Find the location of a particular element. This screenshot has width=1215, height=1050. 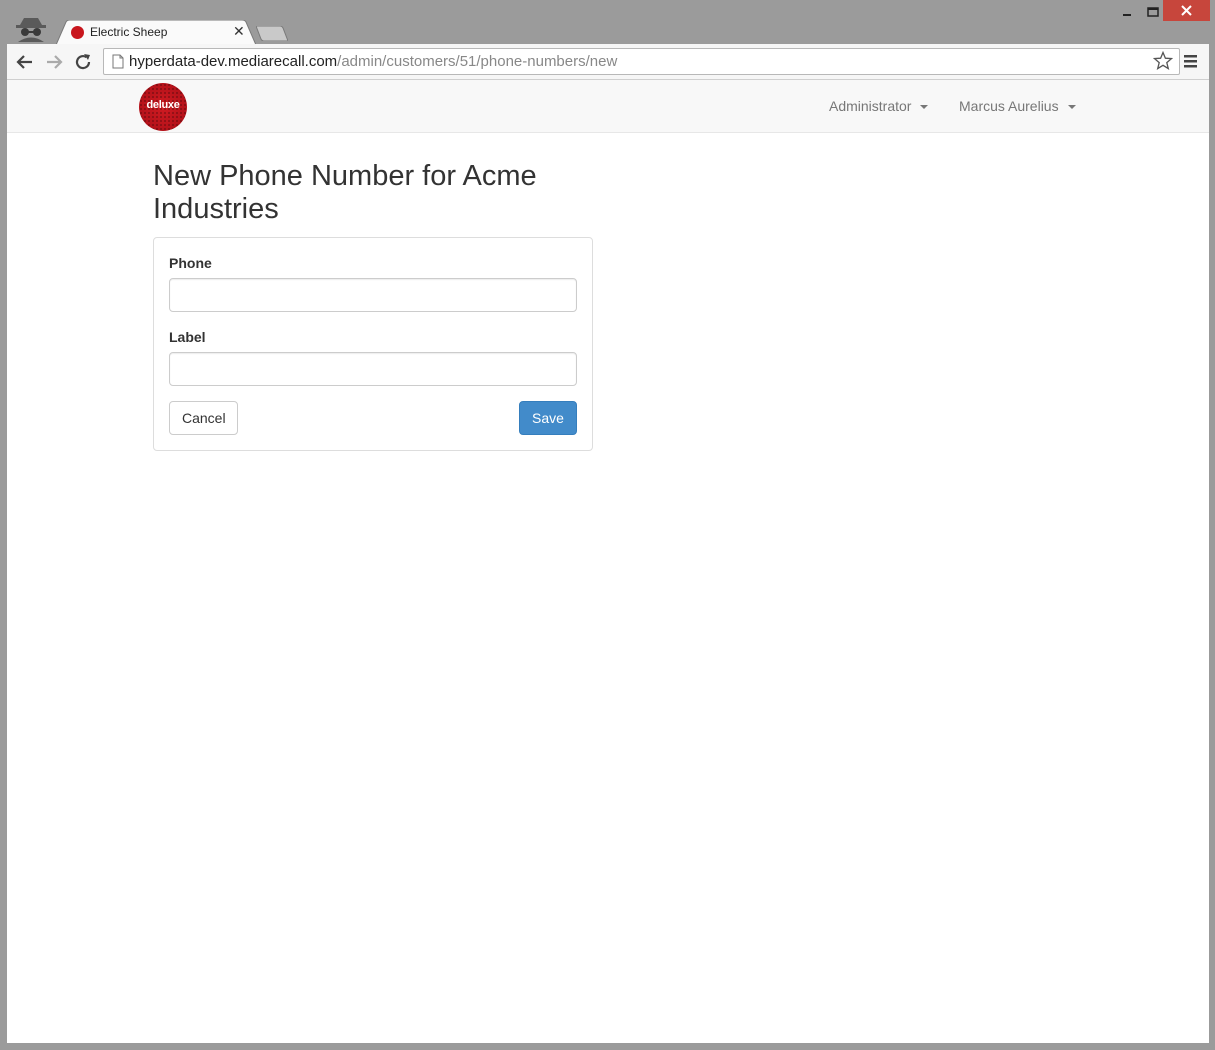

nav-dropdown-user: Marcus Aurelius is located at coordinates (1017, 106).